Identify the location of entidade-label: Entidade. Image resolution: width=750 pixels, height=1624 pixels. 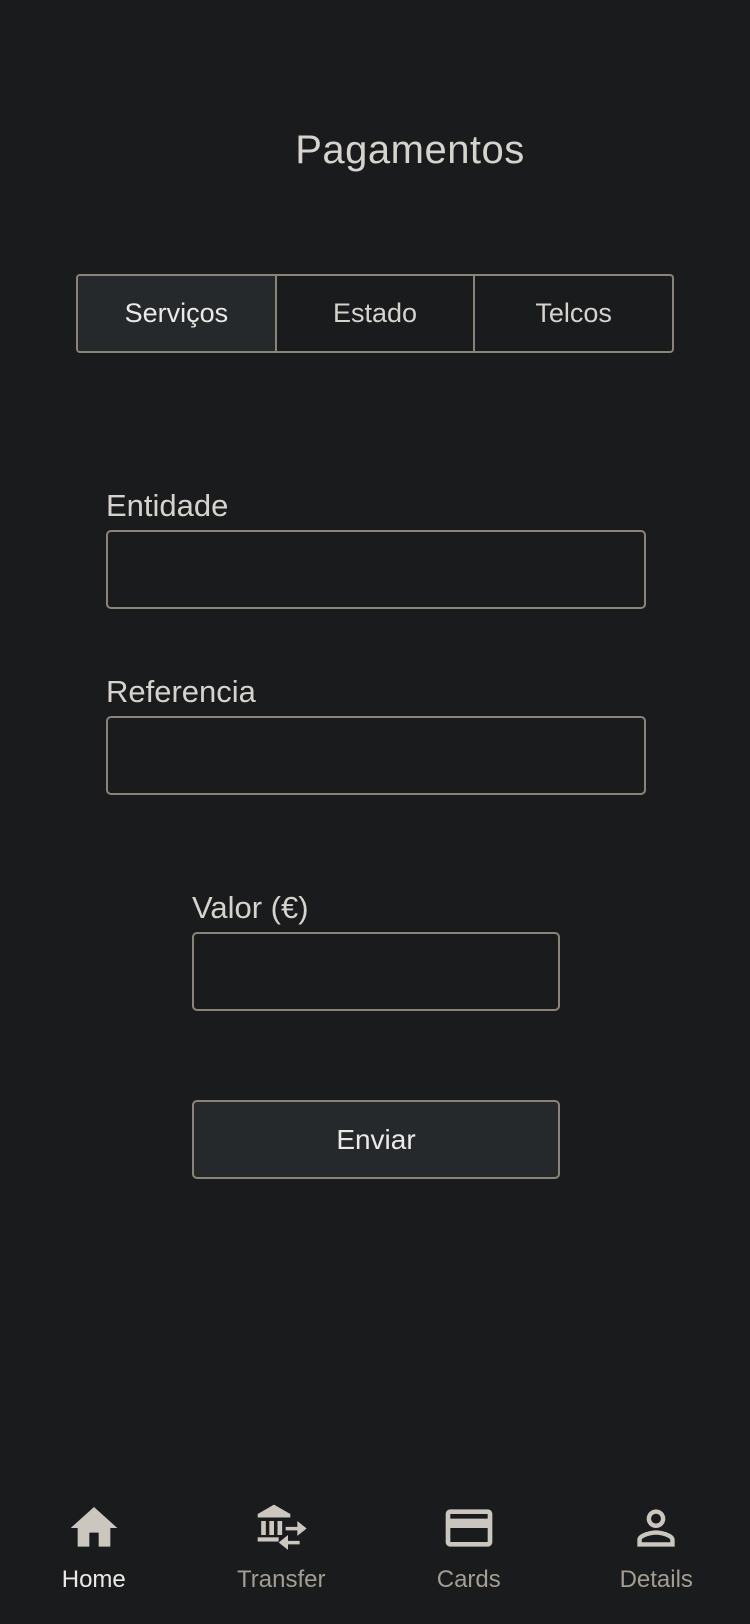
(167, 505).